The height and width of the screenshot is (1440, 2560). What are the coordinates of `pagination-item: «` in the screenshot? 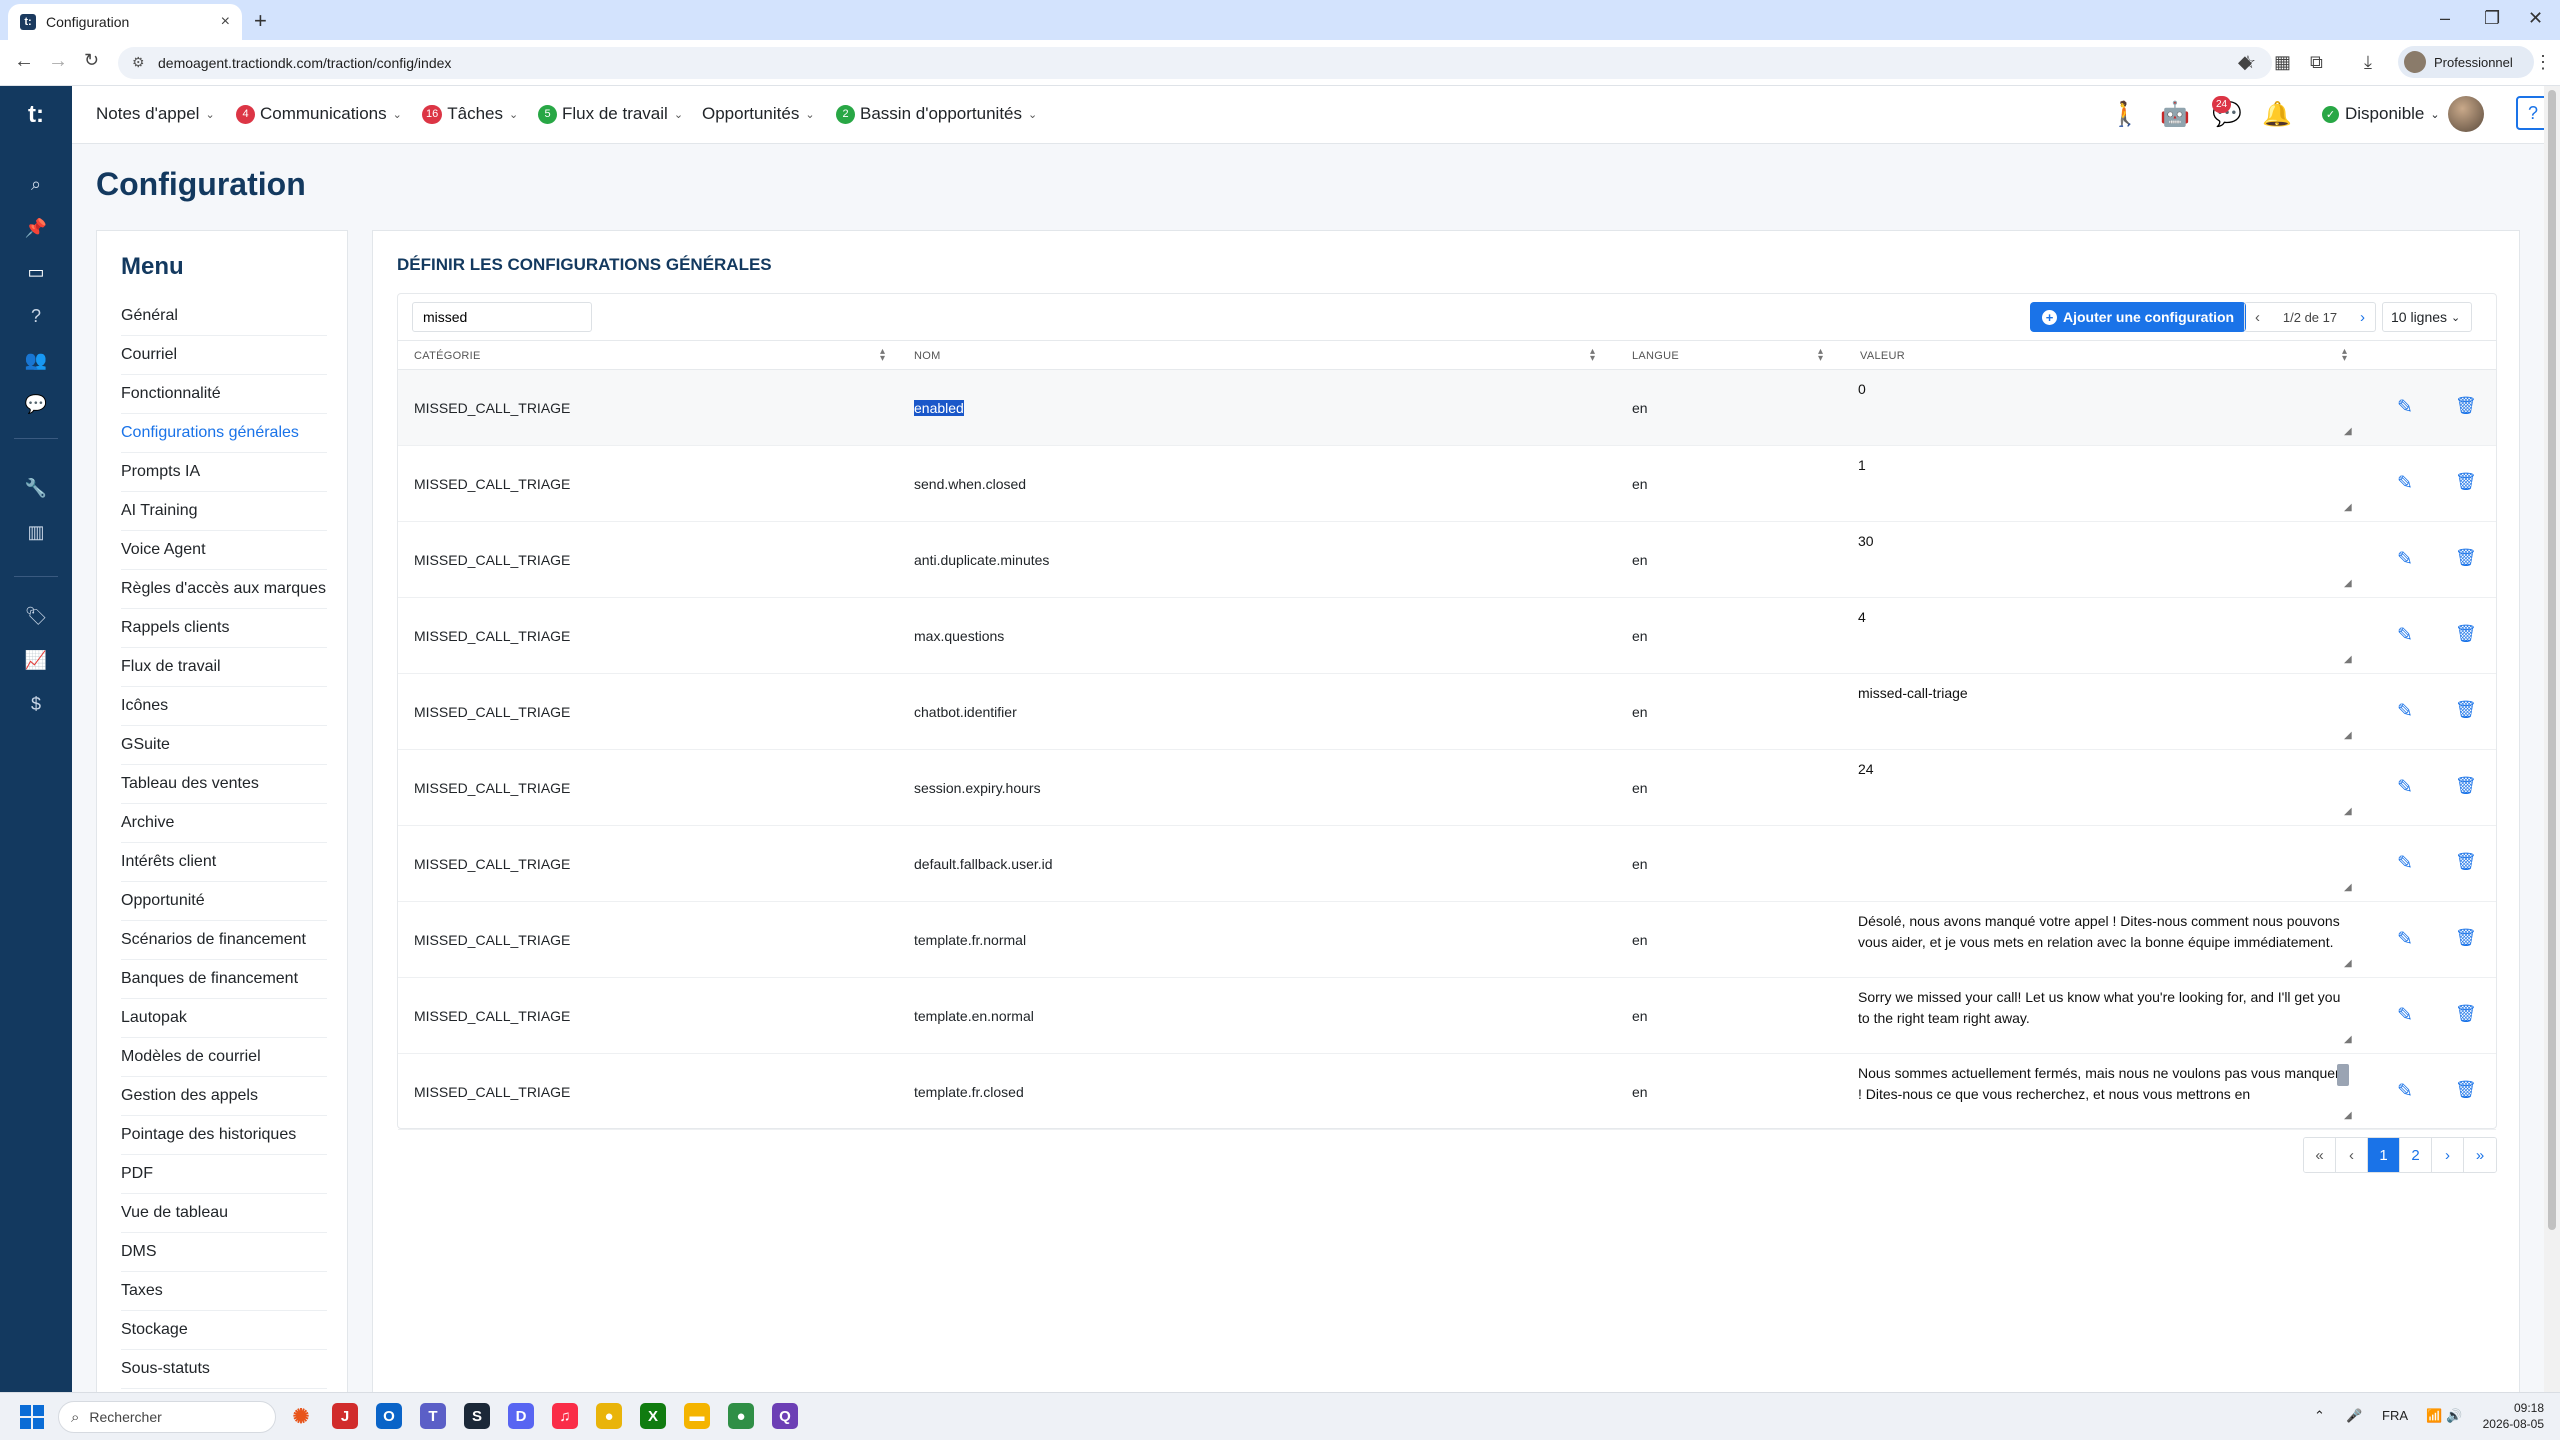 It's located at (2320, 1155).